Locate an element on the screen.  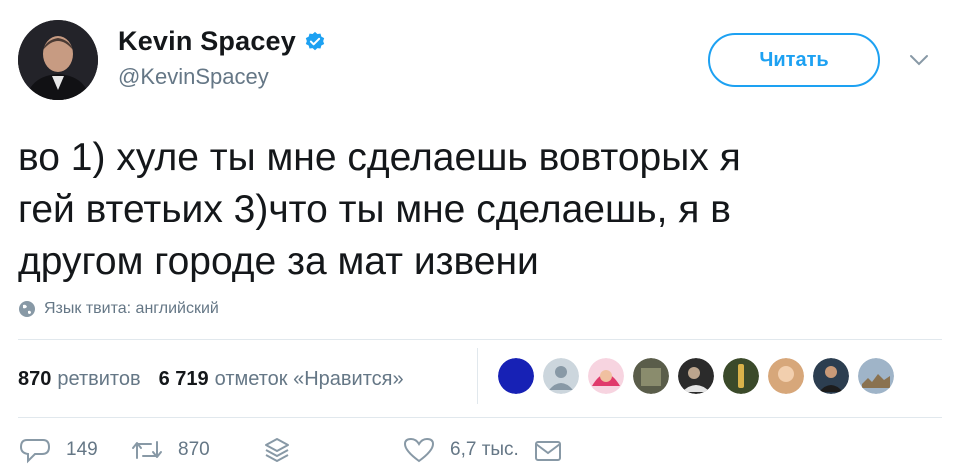
retweet-button: 870 is located at coordinates (195, 450).